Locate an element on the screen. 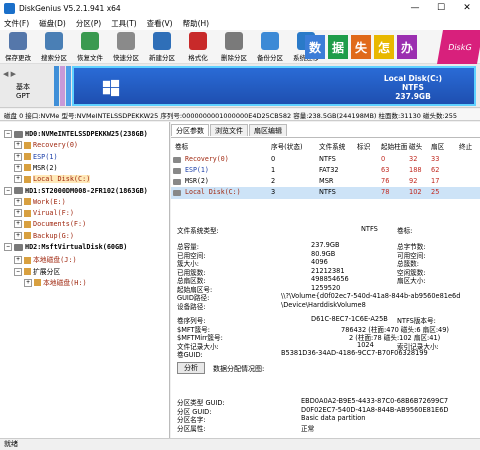 This screenshot has width=480, height=450. toolbar-button: 删除分区 is located at coordinates (234, 47).